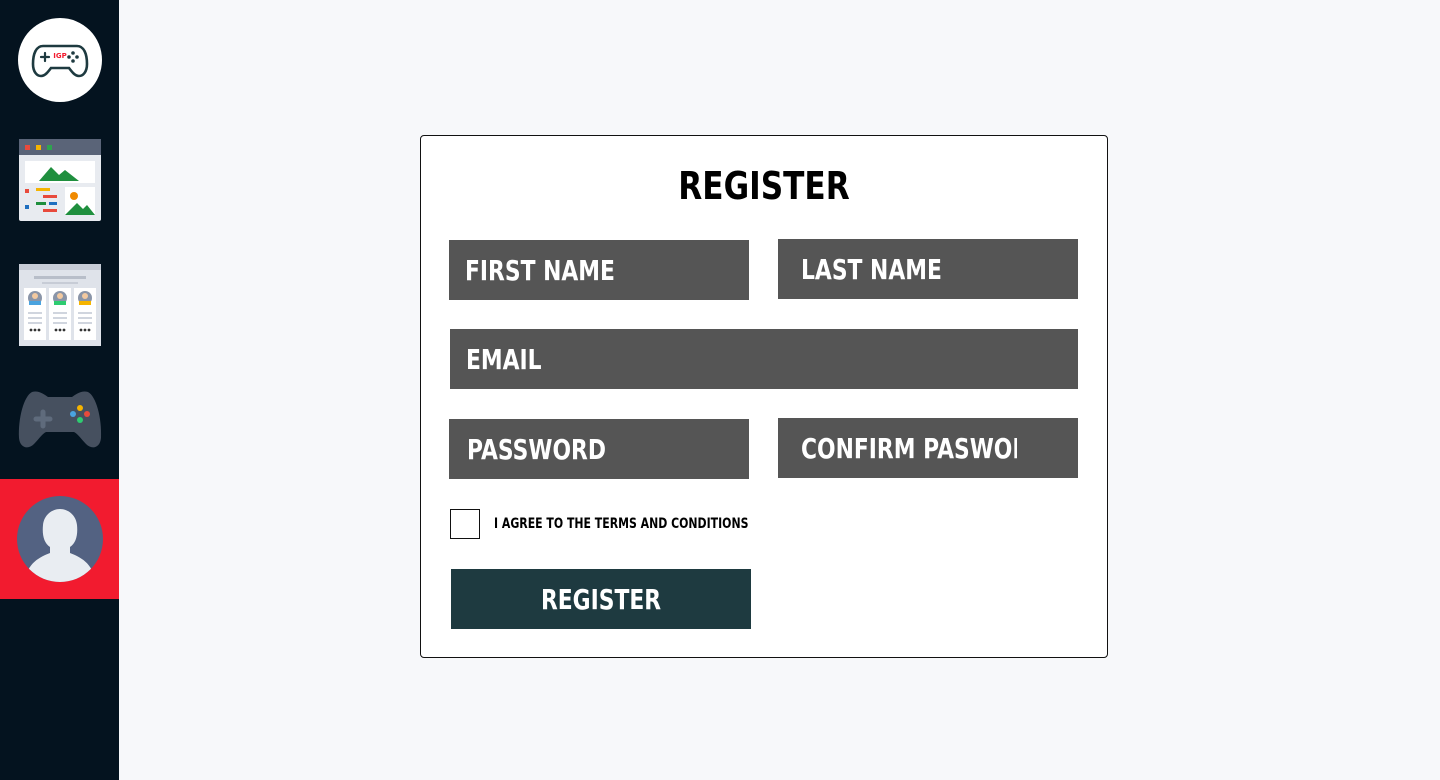  What do you see at coordinates (465, 524) in the screenshot?
I see `terms-checkbox` at bounding box center [465, 524].